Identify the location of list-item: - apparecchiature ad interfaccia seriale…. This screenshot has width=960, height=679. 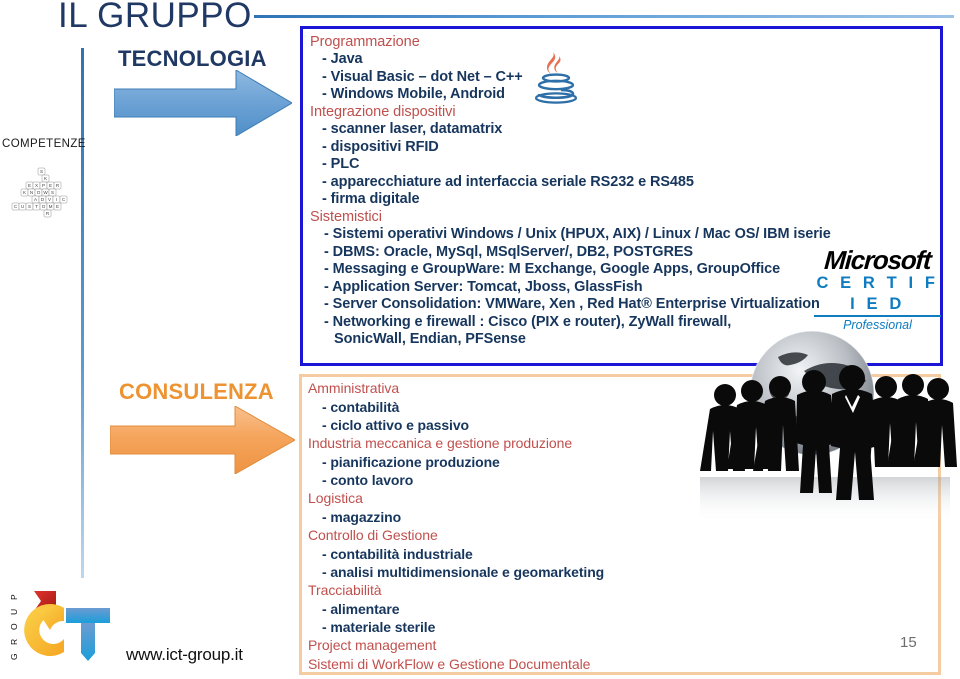
(508, 181).